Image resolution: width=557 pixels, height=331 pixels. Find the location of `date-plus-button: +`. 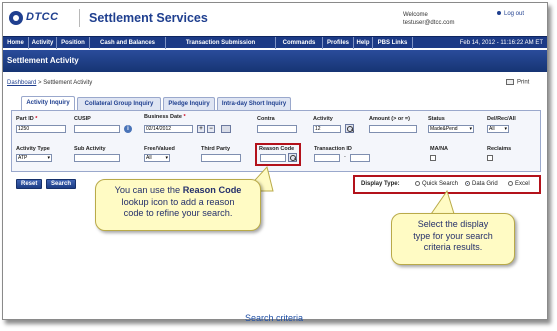

date-plus-button: + is located at coordinates (201, 129).